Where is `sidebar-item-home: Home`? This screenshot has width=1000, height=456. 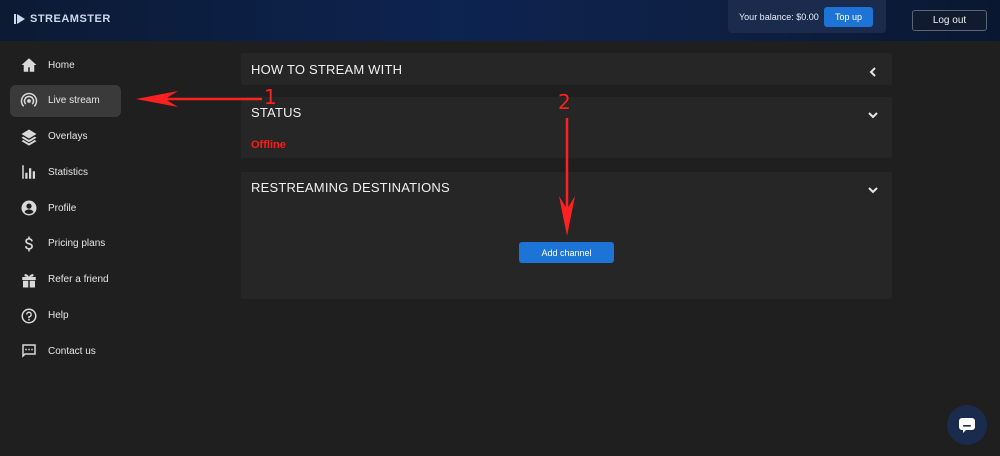 sidebar-item-home: Home is located at coordinates (65, 65).